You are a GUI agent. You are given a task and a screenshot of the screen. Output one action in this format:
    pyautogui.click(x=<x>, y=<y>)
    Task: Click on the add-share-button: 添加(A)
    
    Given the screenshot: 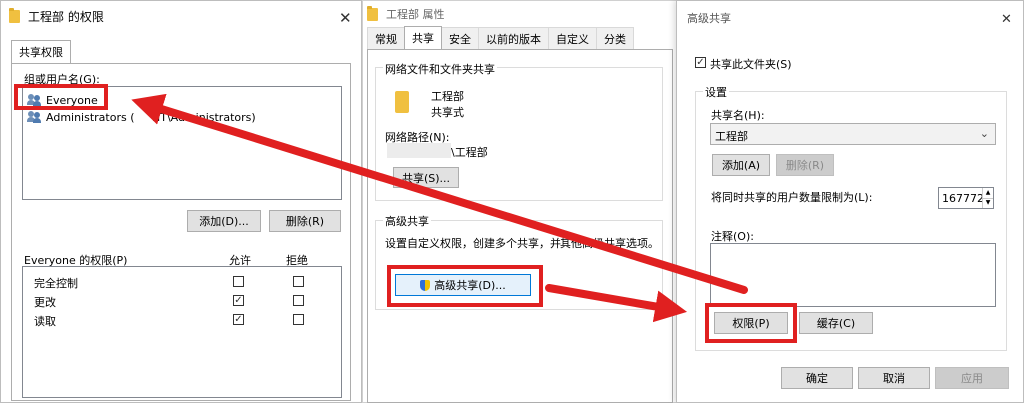 What is the action you would take?
    pyautogui.click(x=741, y=165)
    